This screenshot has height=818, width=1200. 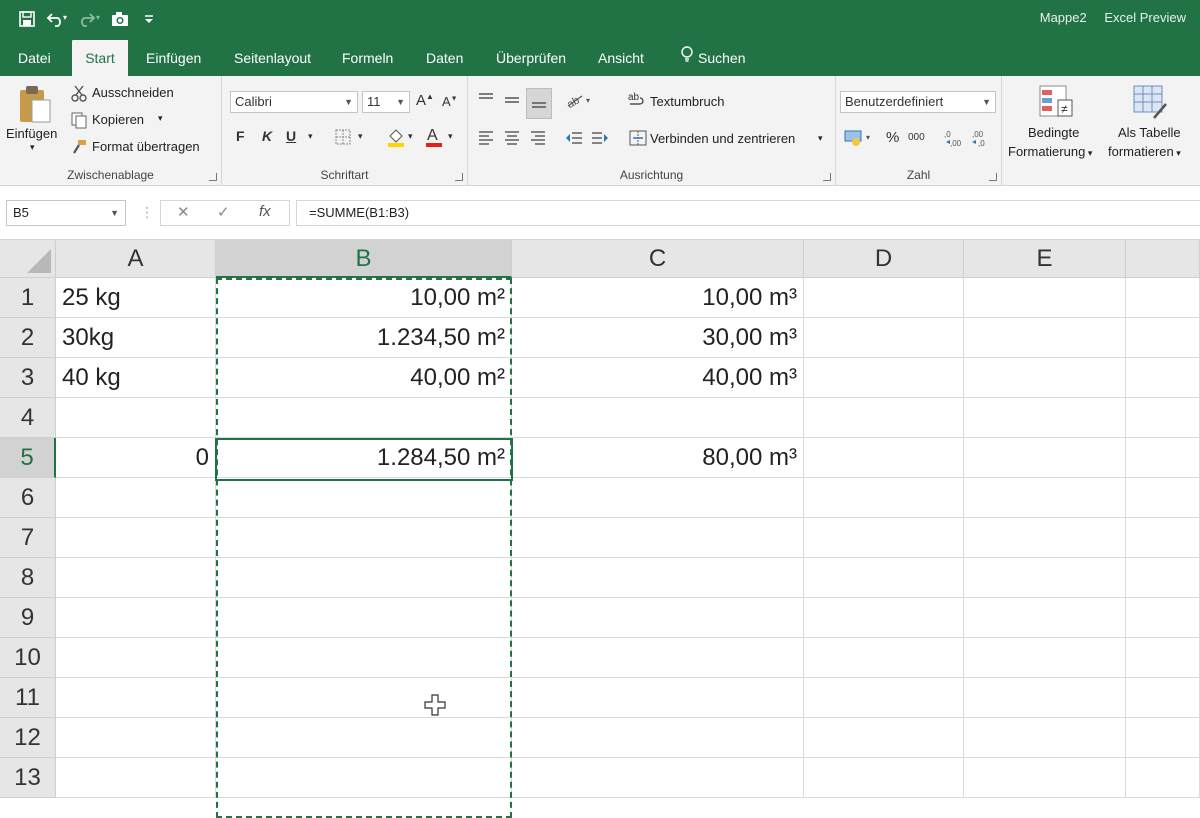 What do you see at coordinates (265, 211) in the screenshot?
I see `insert-function-icon: fx` at bounding box center [265, 211].